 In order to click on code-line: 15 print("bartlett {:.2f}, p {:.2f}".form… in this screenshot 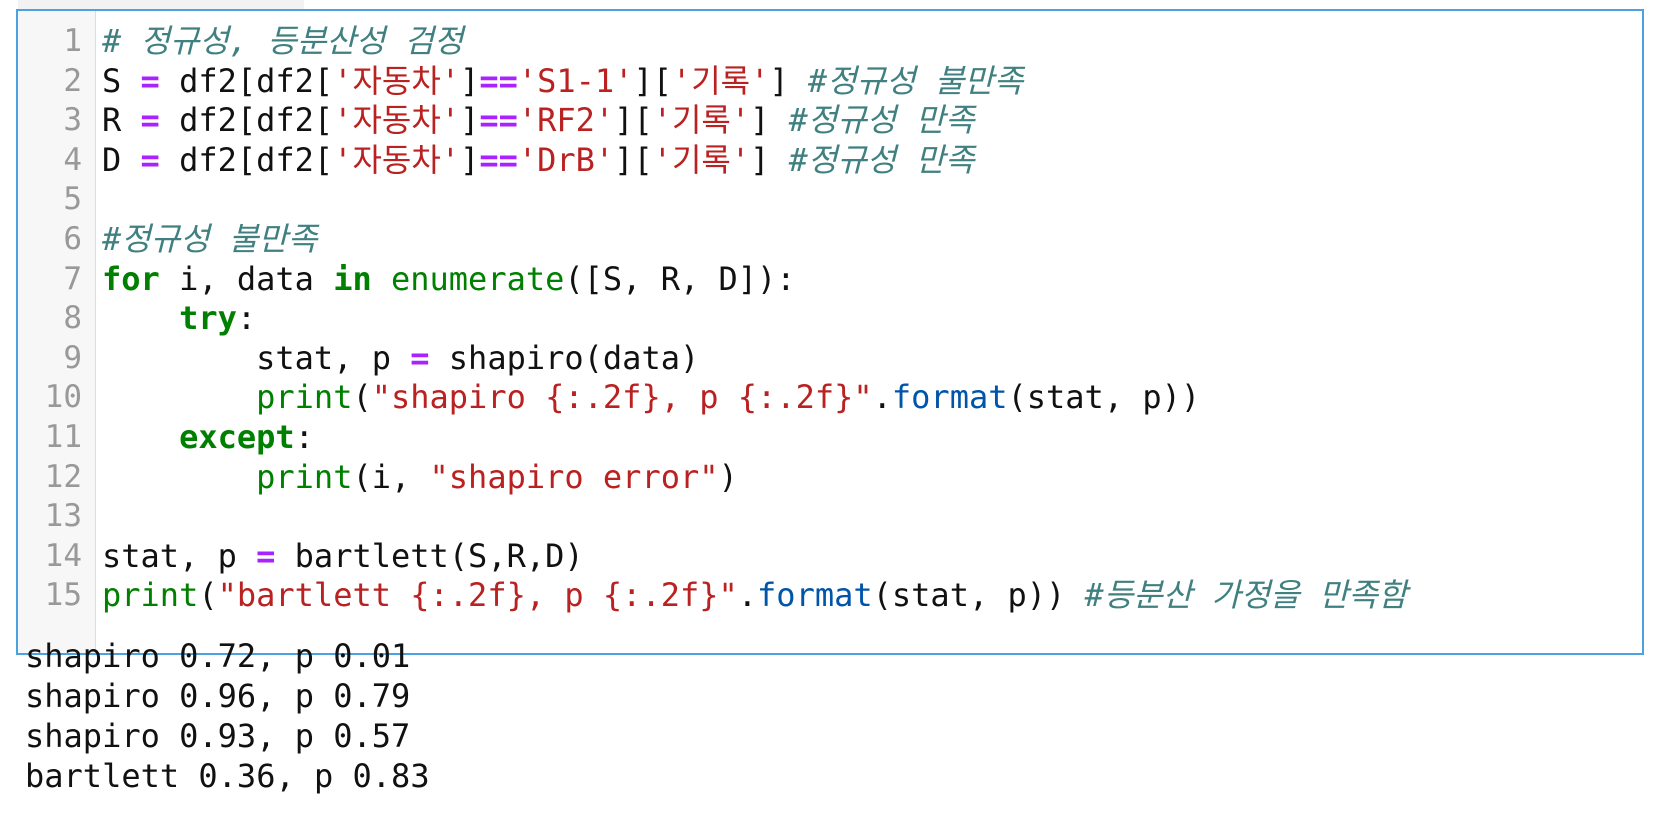, I will do `click(828, 595)`.